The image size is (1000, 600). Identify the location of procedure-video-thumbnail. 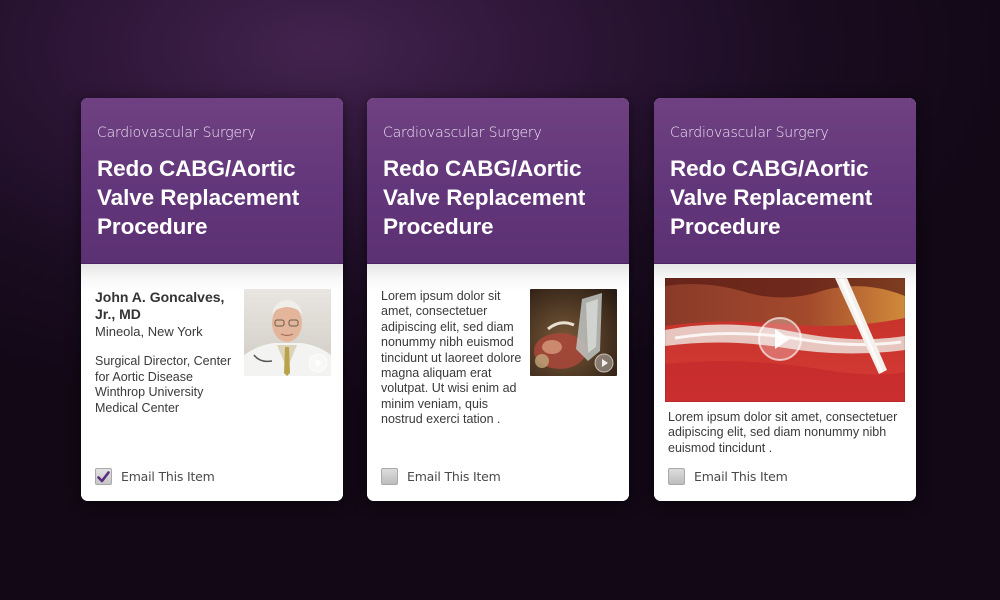
(573, 332).